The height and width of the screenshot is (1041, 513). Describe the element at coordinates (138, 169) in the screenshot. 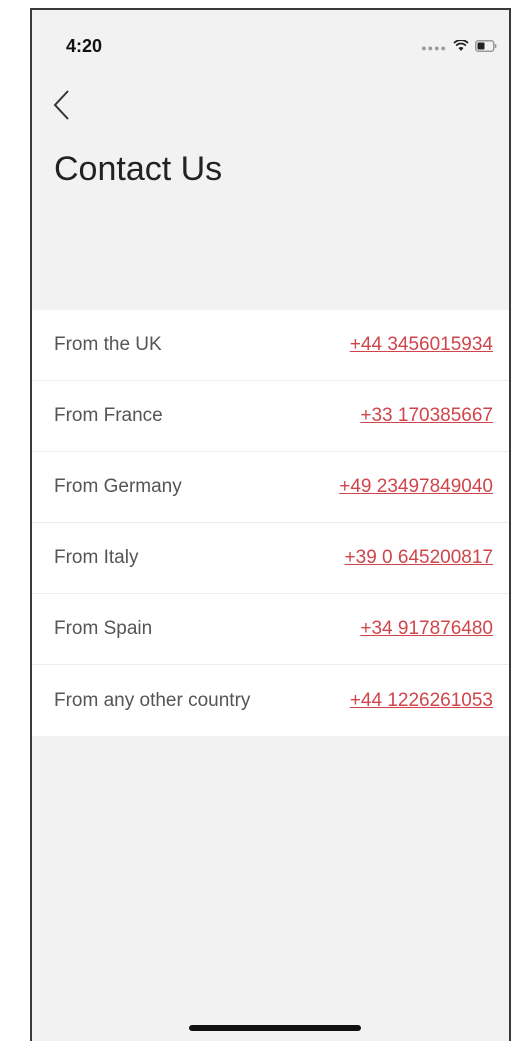

I see `page-title: Contact Us` at that location.